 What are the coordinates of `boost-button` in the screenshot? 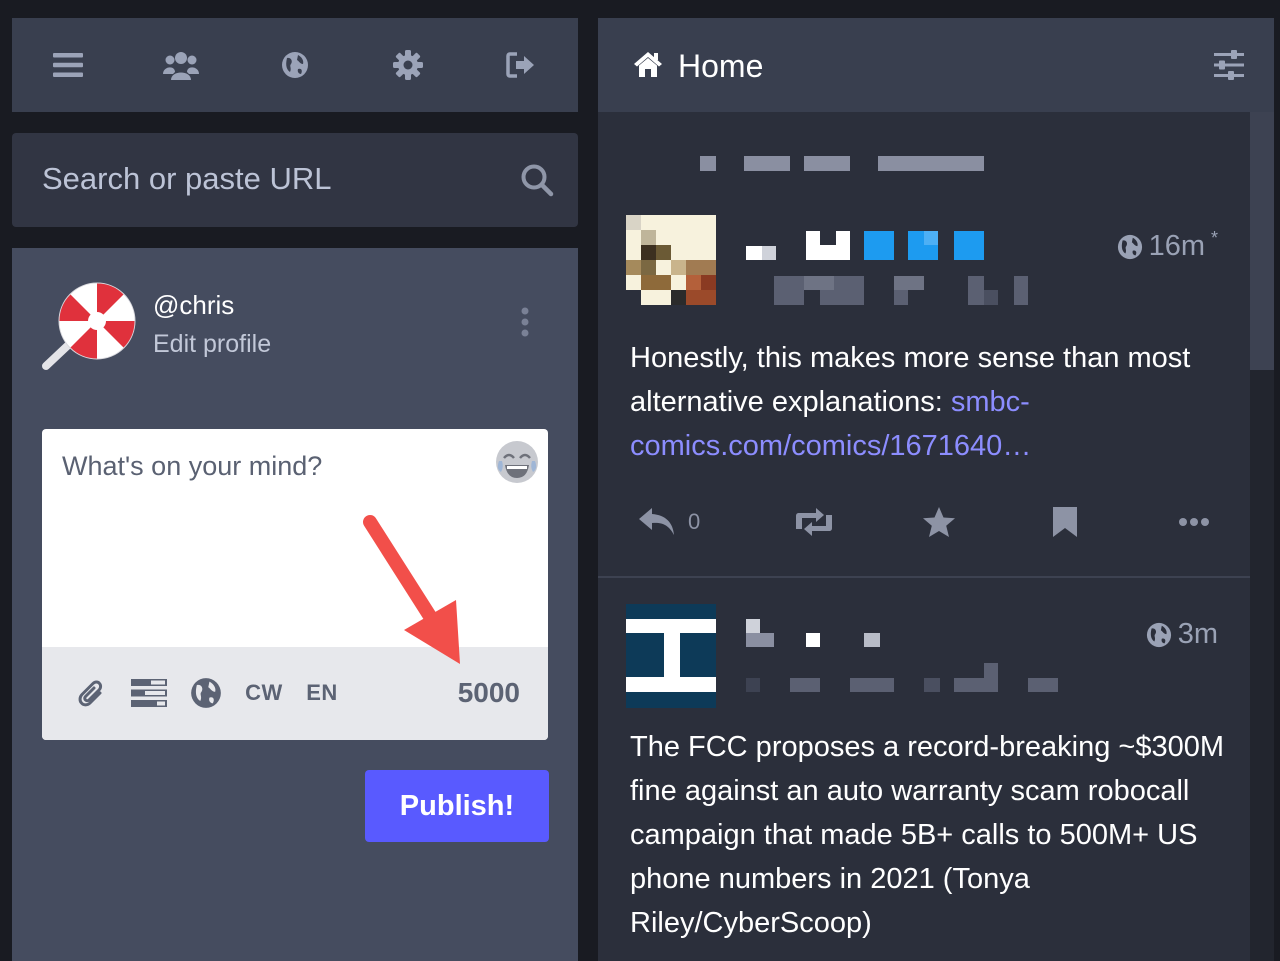 It's located at (814, 522).